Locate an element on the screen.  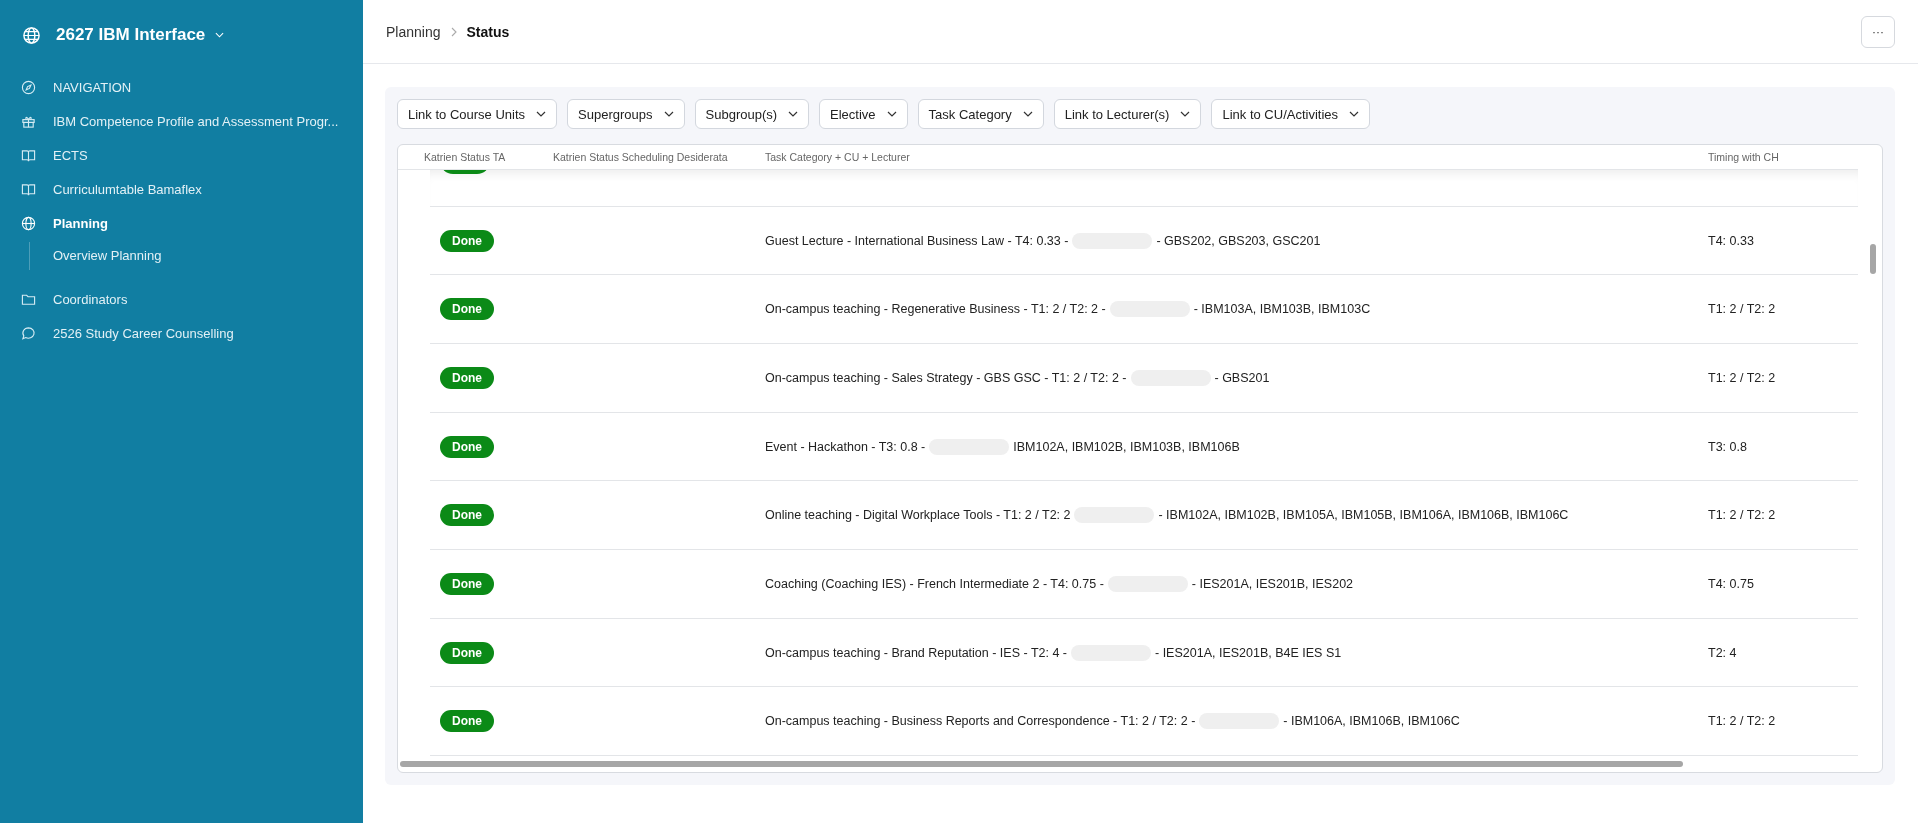
table-cell-text: - IES201A, IES201B, IES202 is located at coordinates (1272, 583).